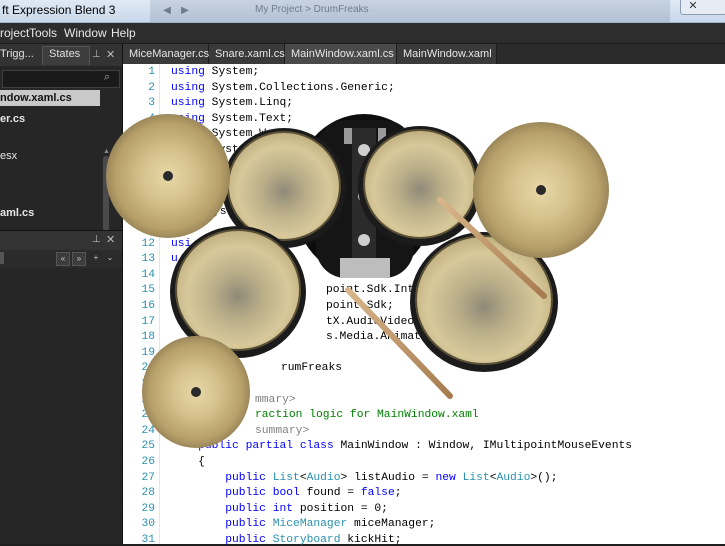  Describe the element at coordinates (196, 392) in the screenshot. I see `cymbal-bottom` at that location.